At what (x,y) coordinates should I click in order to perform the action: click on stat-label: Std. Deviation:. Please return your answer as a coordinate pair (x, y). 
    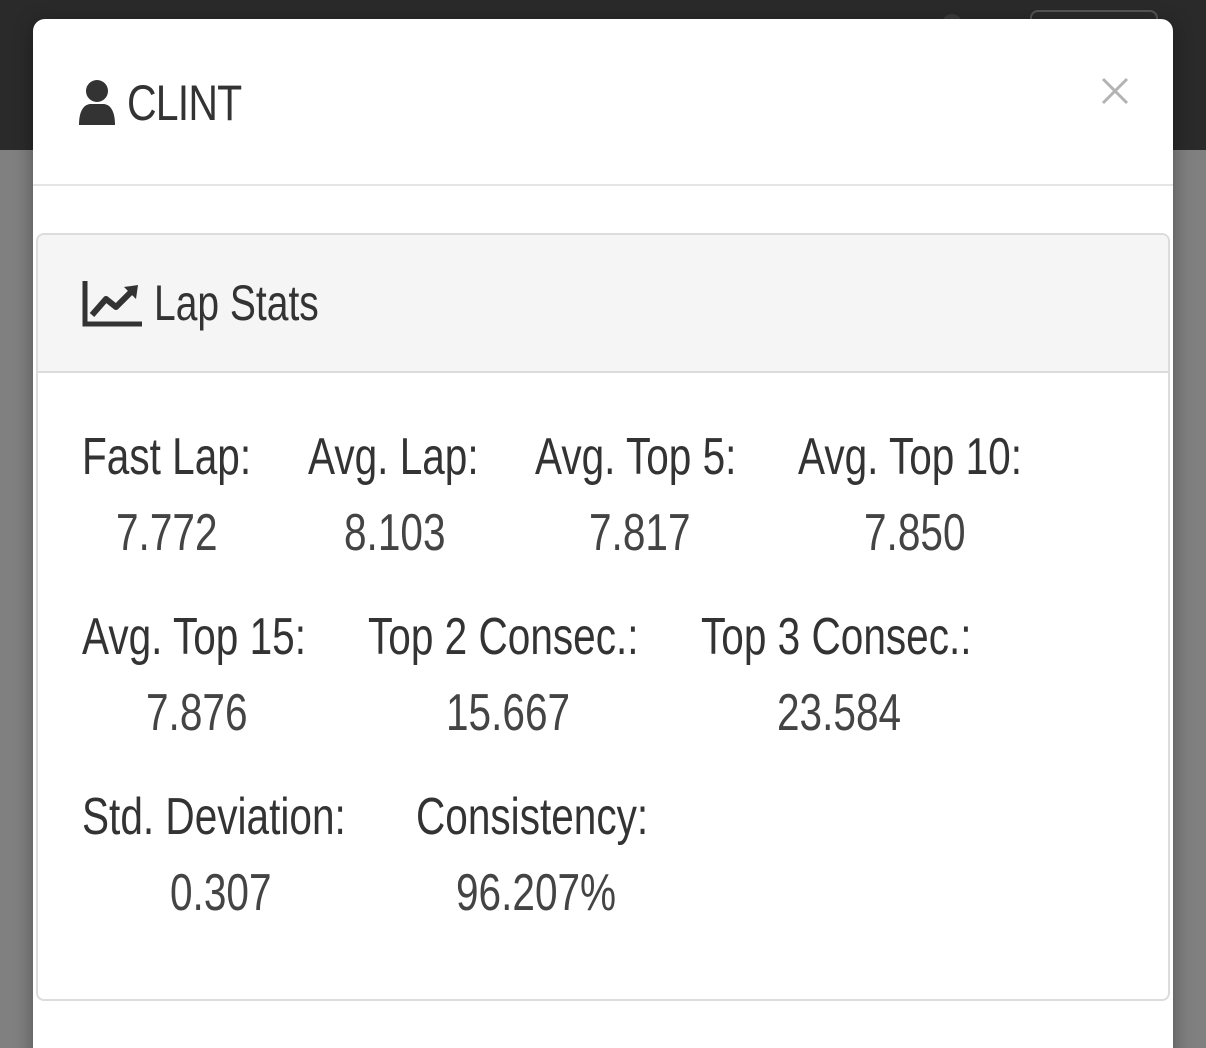
    Looking at the image, I should click on (214, 817).